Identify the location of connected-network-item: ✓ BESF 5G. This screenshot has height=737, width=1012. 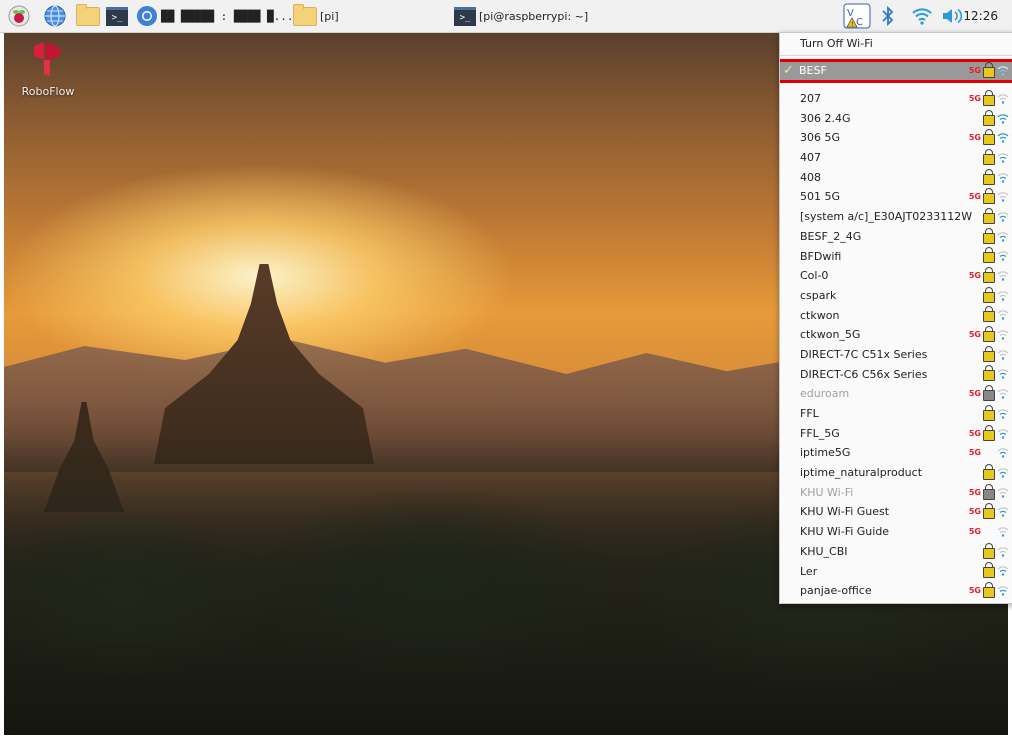
(896, 71).